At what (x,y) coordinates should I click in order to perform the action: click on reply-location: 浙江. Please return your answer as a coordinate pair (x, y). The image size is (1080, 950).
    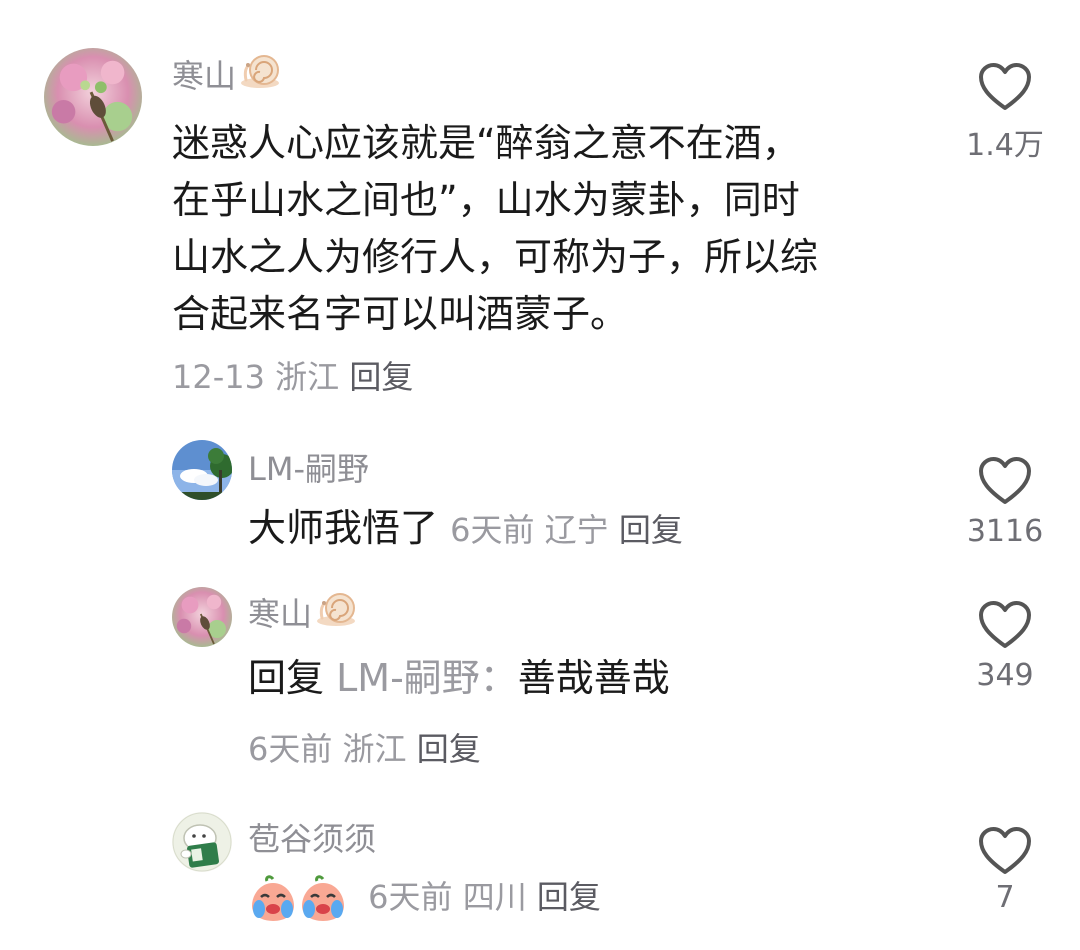
    Looking at the image, I should click on (374, 749).